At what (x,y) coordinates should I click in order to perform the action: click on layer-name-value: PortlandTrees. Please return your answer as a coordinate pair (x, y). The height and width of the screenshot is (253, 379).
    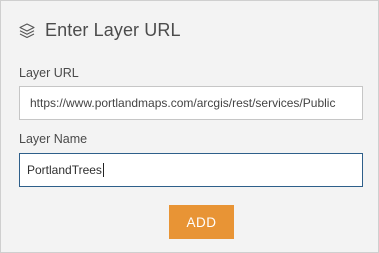
    Looking at the image, I should click on (64, 170).